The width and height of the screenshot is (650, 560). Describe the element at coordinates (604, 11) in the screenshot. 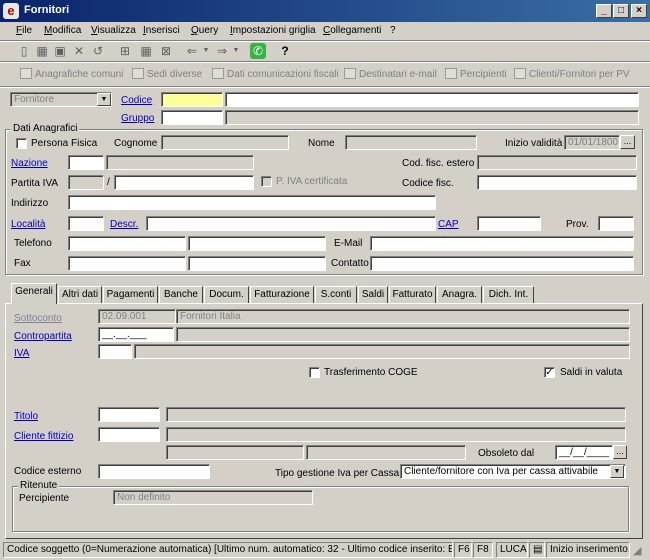

I see `minimize-button: _` at that location.